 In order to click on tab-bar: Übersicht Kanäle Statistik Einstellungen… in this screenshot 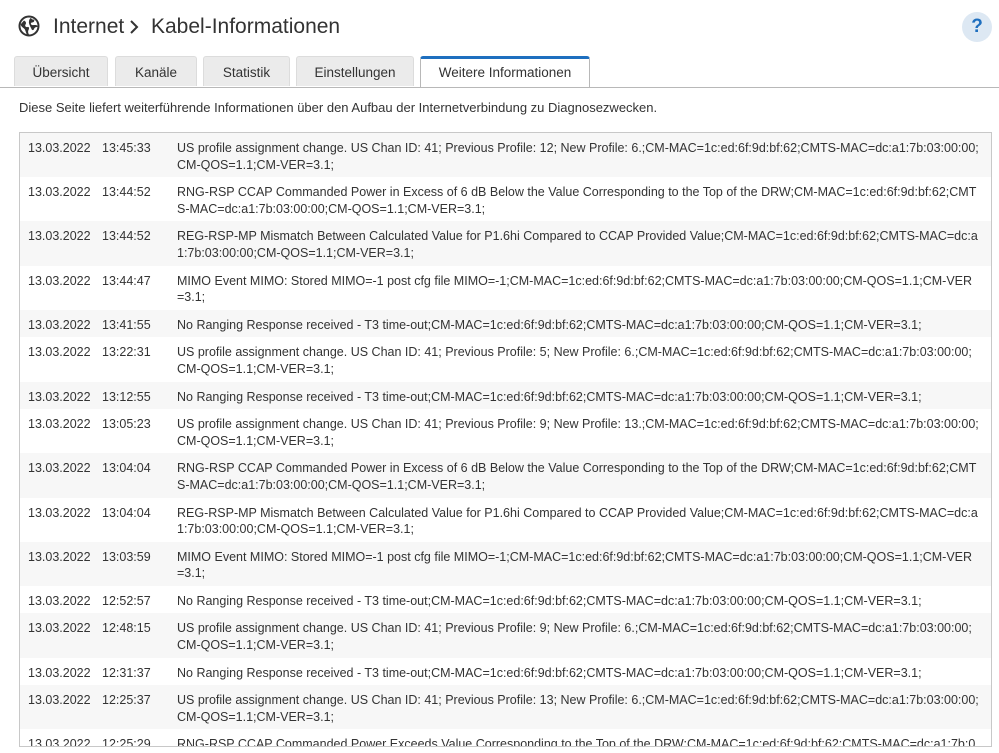, I will do `click(504, 72)`.